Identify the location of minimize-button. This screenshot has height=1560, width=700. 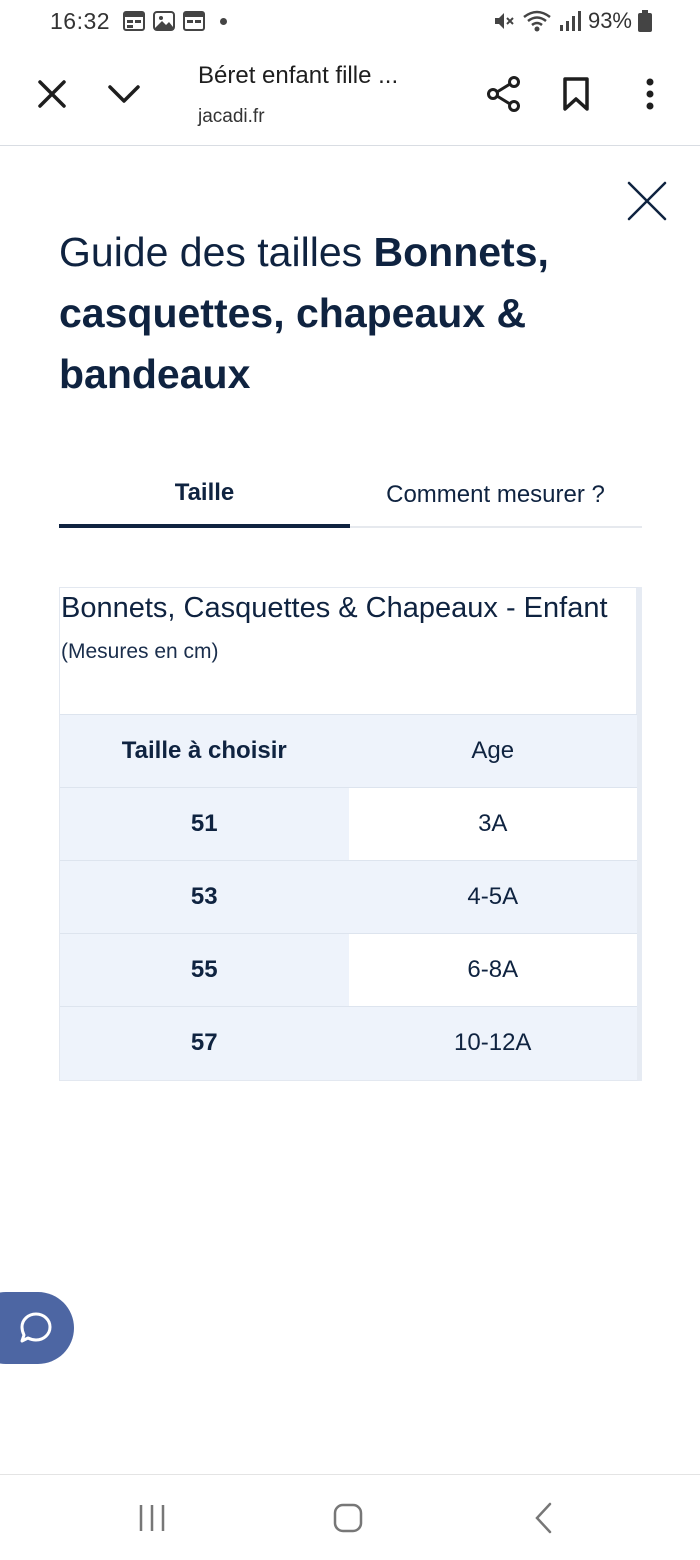
(124, 94).